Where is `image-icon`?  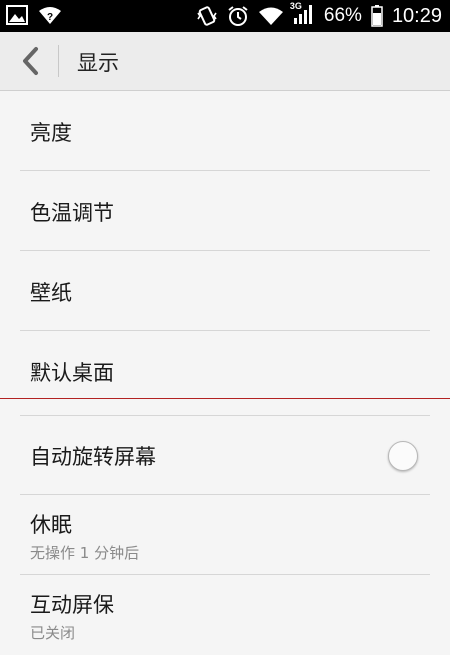
image-icon is located at coordinates (17, 15).